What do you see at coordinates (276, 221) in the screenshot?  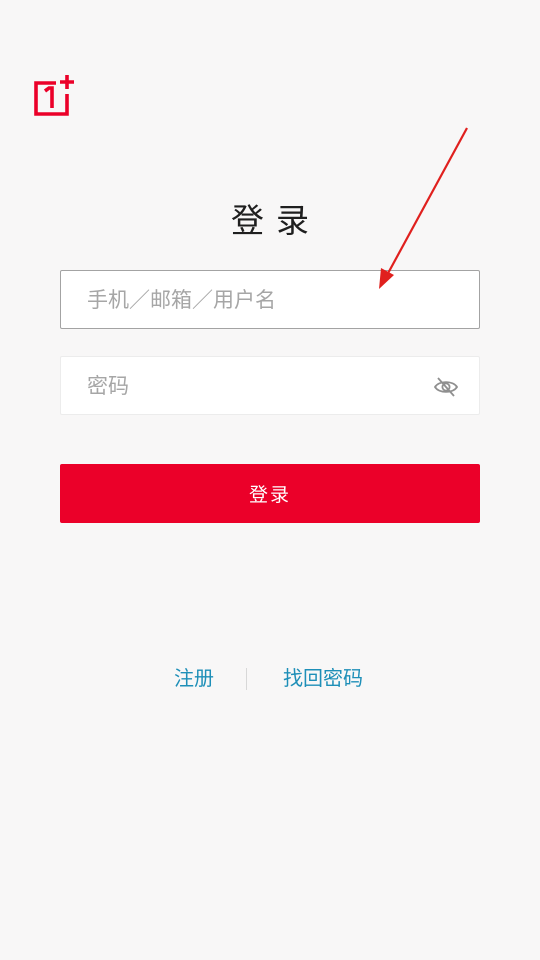 I see `page-title: 登录` at bounding box center [276, 221].